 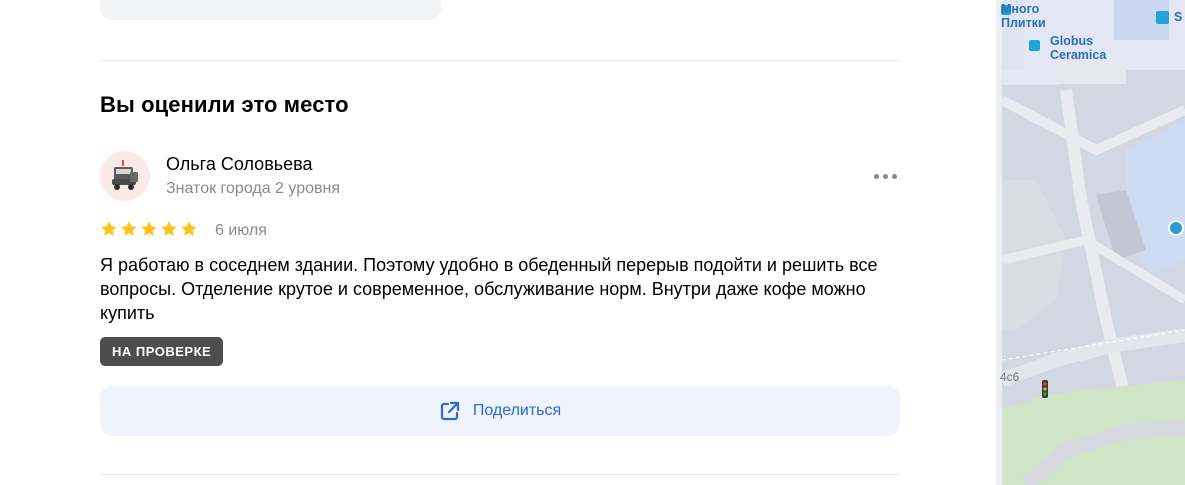 I want to click on previous-card, so click(x=270, y=10).